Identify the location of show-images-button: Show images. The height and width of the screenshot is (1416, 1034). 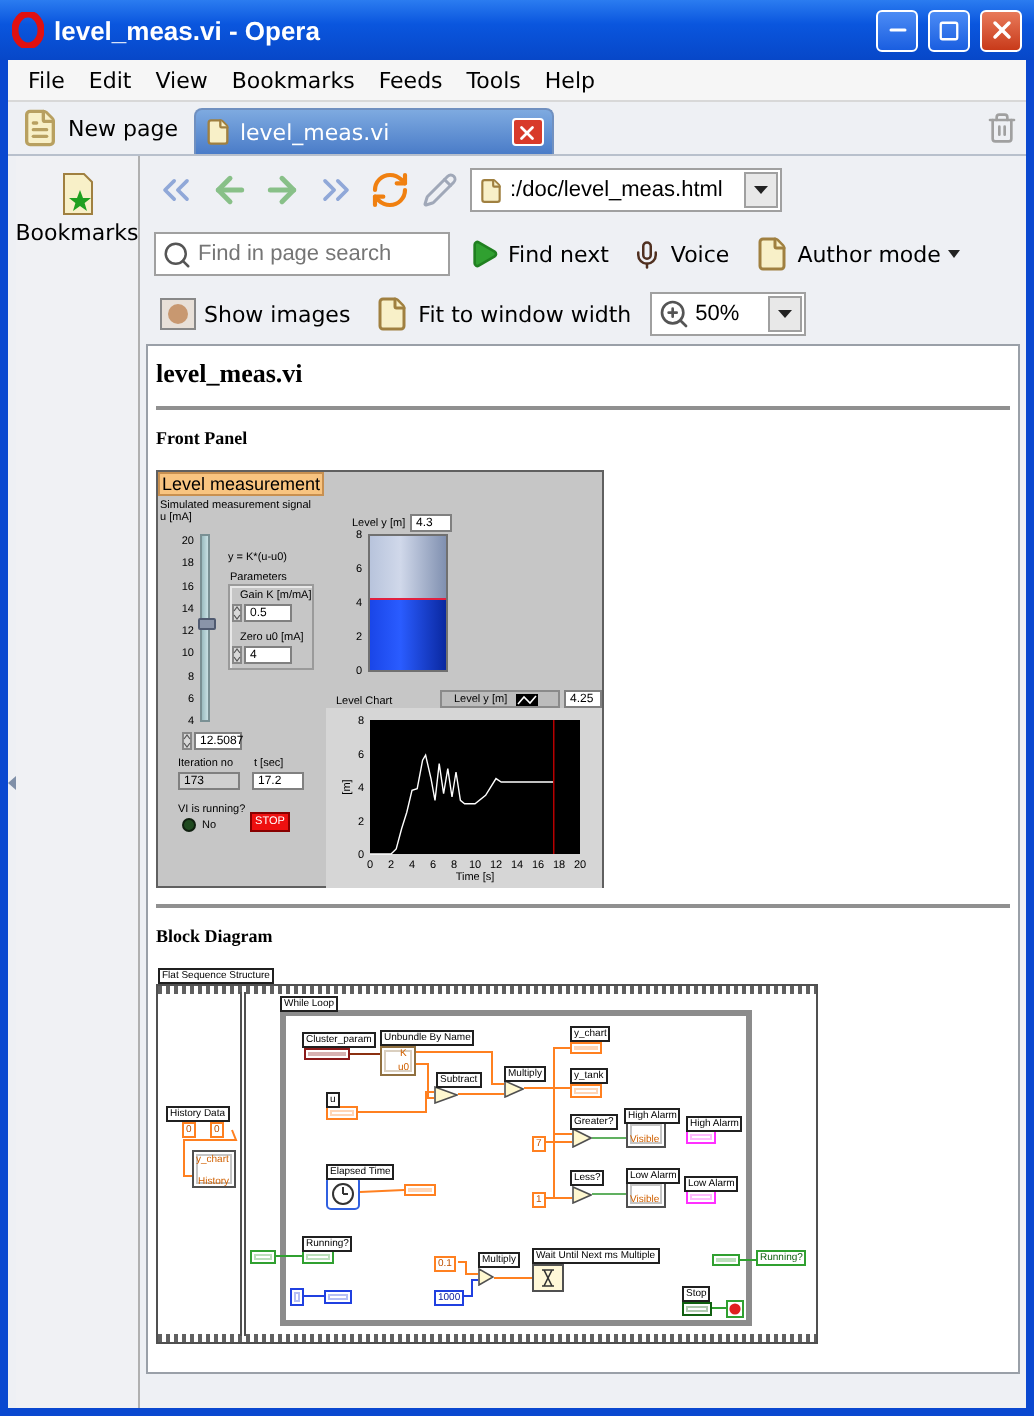
(255, 314).